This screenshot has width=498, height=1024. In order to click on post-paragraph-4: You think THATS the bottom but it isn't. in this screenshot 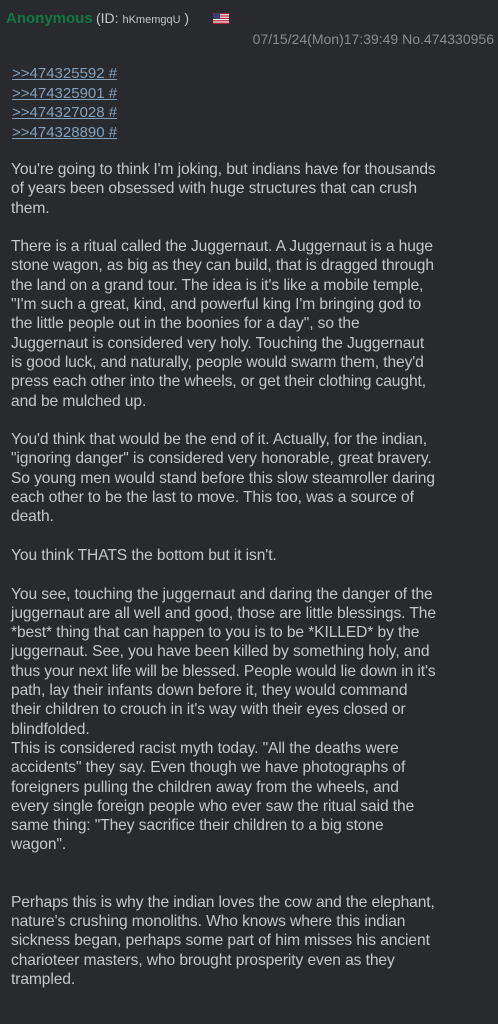, I will do `click(144, 555)`.